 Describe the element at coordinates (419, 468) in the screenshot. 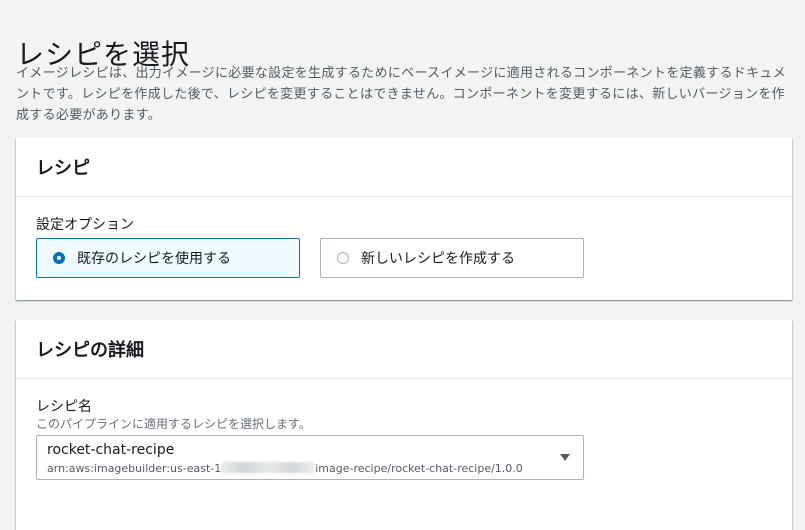

I see `arn-suffix: image-recipe/rocket-chat-recipe/1.0.0` at that location.